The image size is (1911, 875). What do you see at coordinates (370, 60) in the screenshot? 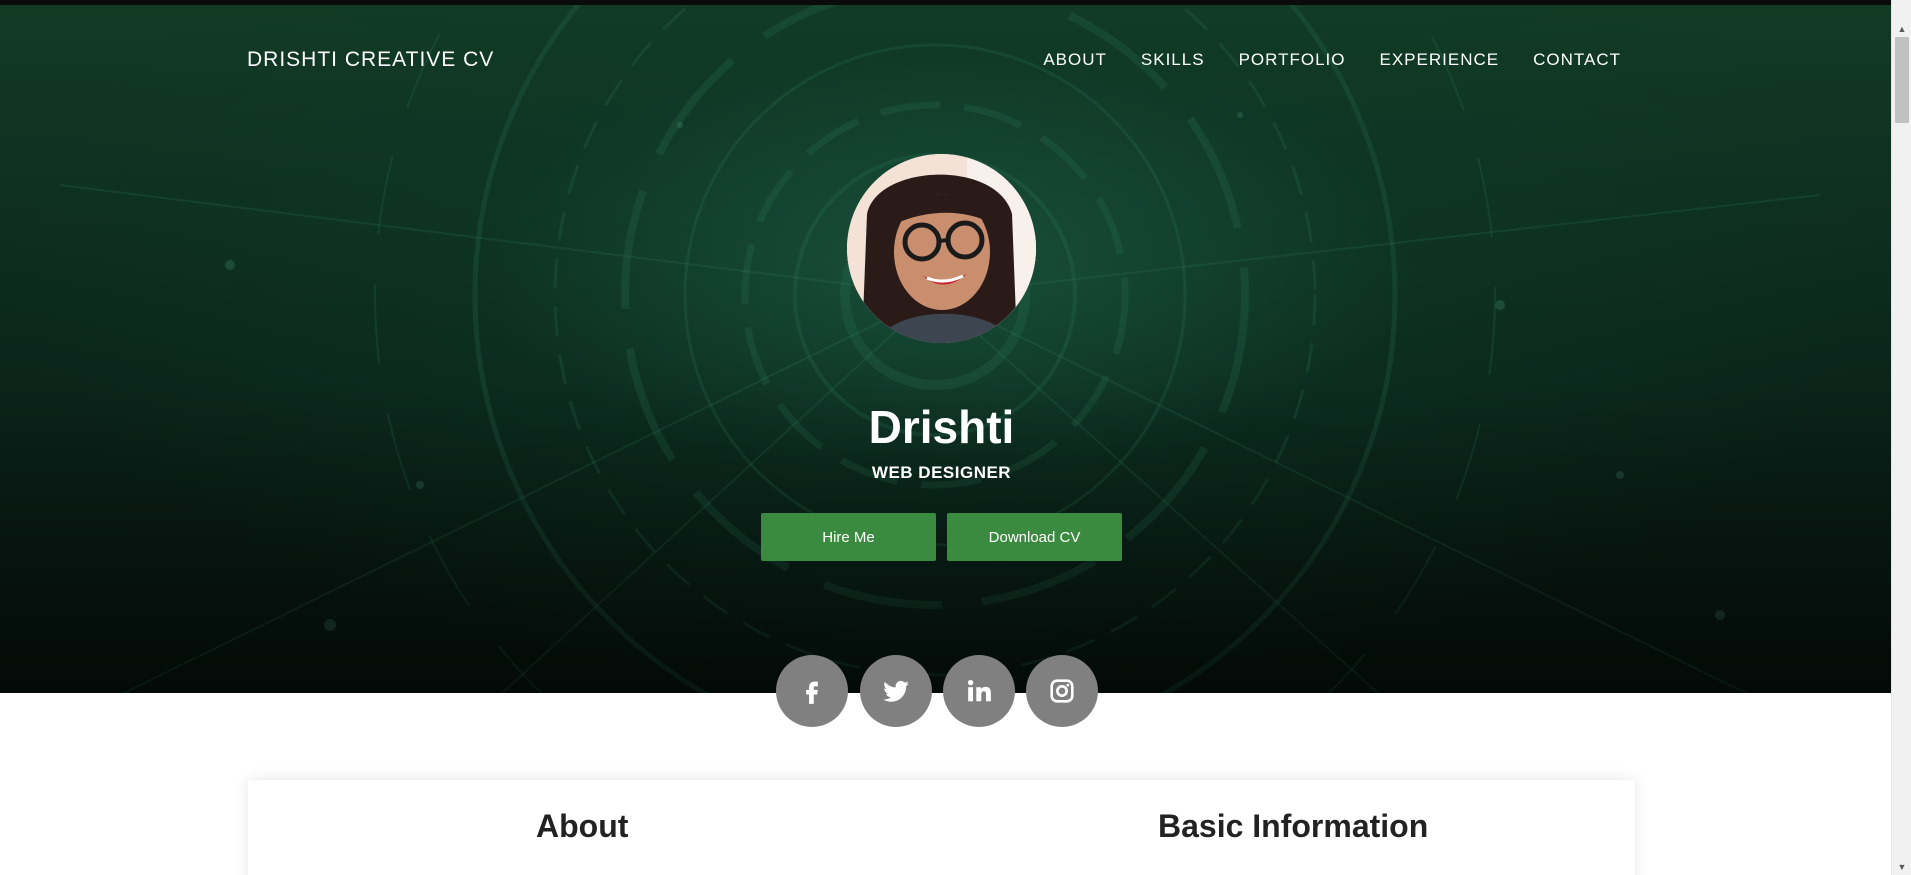
I see `brand-logo-text: DRISHTI CREATIVE CV` at bounding box center [370, 60].